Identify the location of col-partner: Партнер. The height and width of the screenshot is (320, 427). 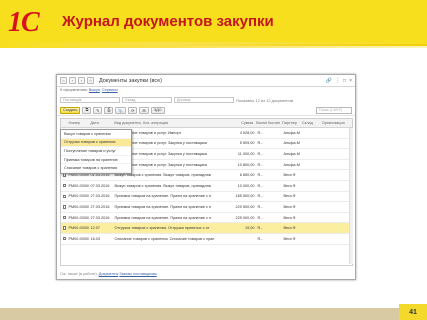
(291, 123).